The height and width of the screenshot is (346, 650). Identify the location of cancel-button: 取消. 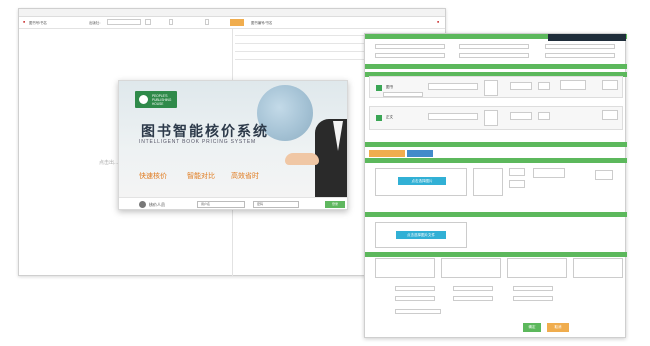
(558, 327).